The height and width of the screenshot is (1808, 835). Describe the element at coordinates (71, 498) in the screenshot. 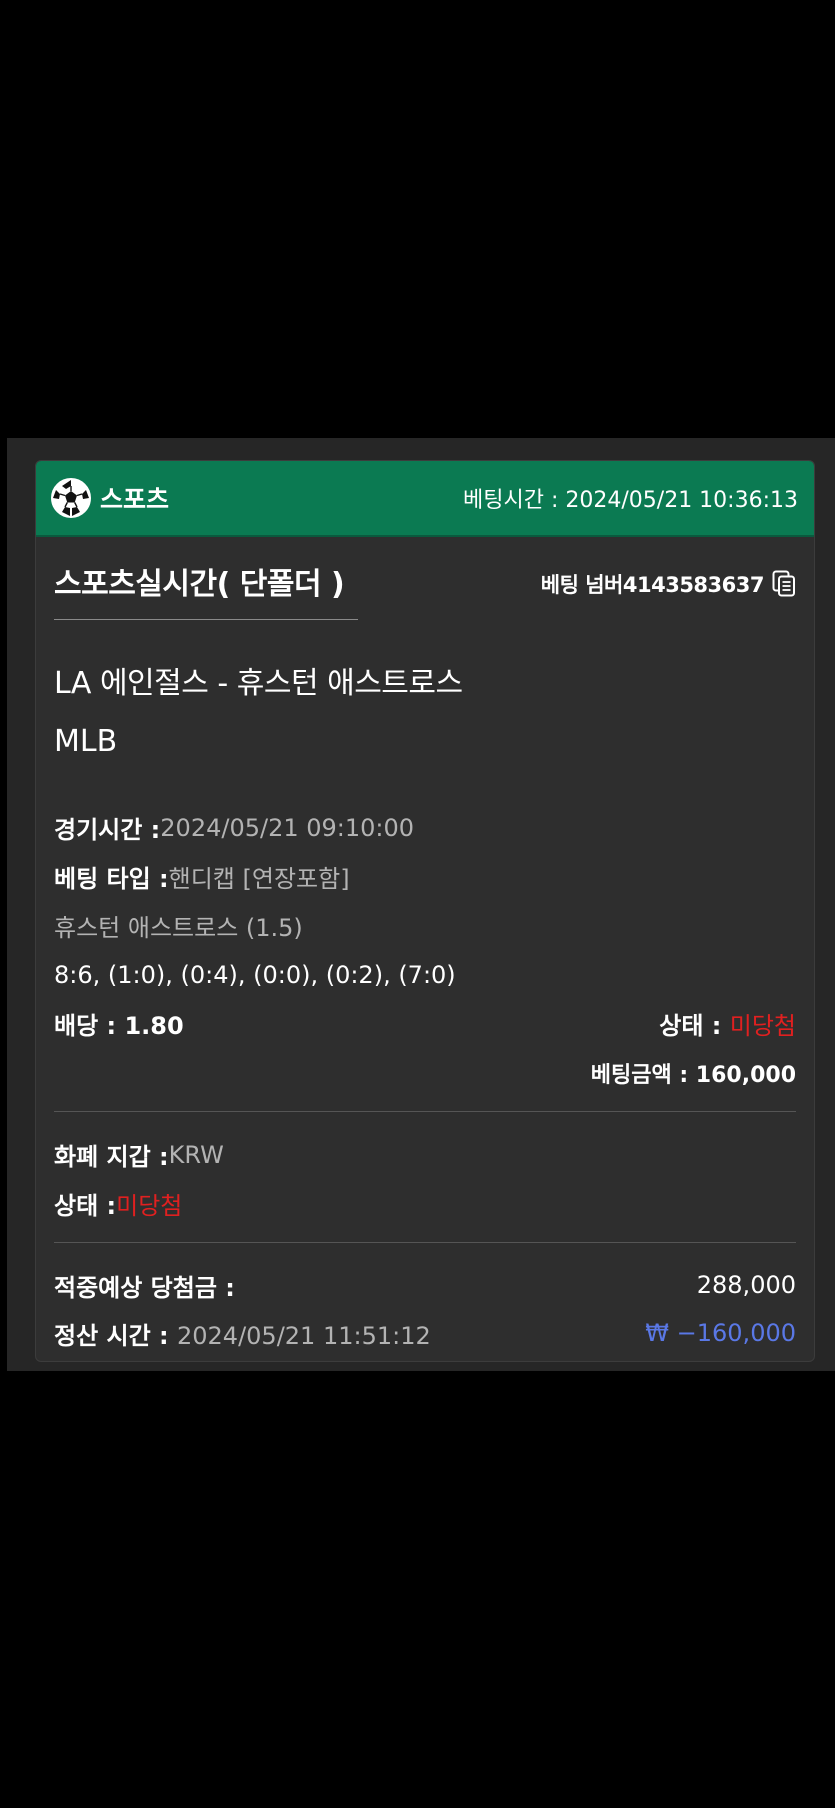

I see `soccer-ball-icon` at that location.